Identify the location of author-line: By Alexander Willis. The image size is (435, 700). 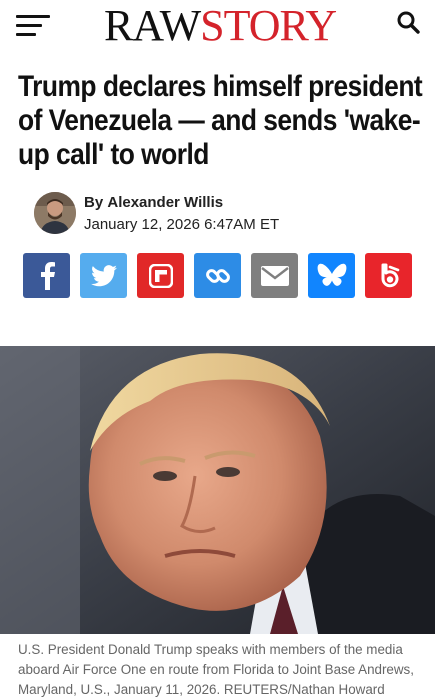
(153, 202).